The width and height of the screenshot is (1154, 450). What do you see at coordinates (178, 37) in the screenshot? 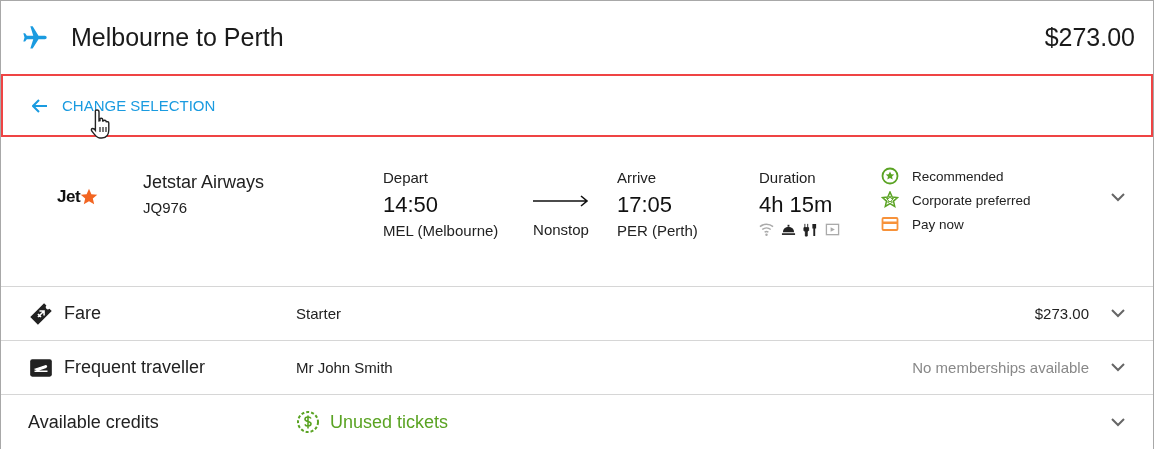
I see `page-title: Melbourne to Perth` at bounding box center [178, 37].